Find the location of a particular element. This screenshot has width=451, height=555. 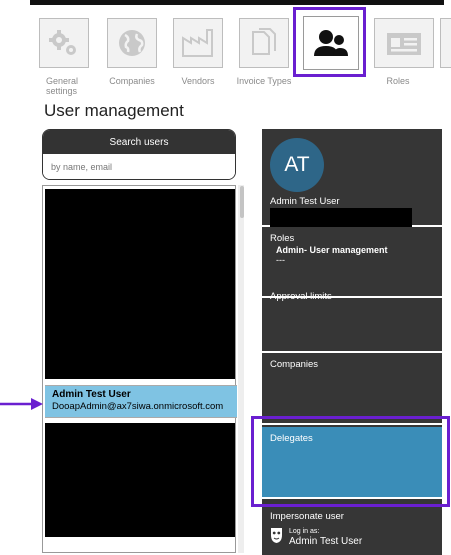

list-scrollbar-thumb is located at coordinates (242, 202).